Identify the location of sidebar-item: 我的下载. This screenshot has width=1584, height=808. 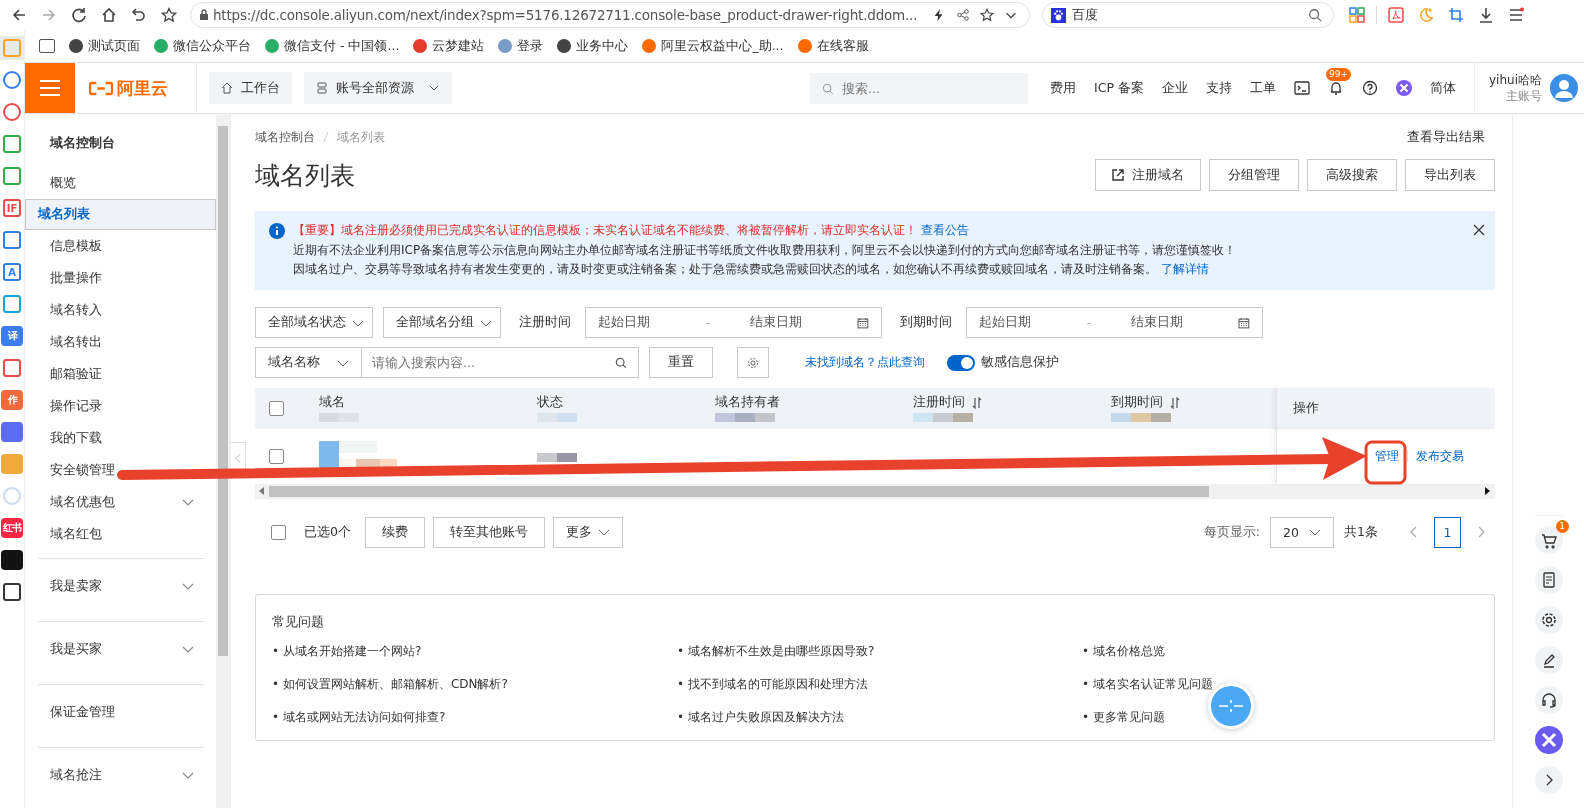
(120, 438).